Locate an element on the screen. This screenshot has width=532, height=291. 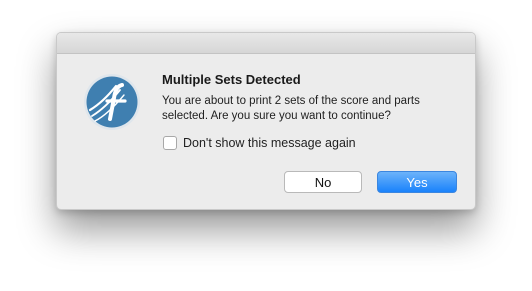
dialog-title: Multiple Sets Detected is located at coordinates (231, 79).